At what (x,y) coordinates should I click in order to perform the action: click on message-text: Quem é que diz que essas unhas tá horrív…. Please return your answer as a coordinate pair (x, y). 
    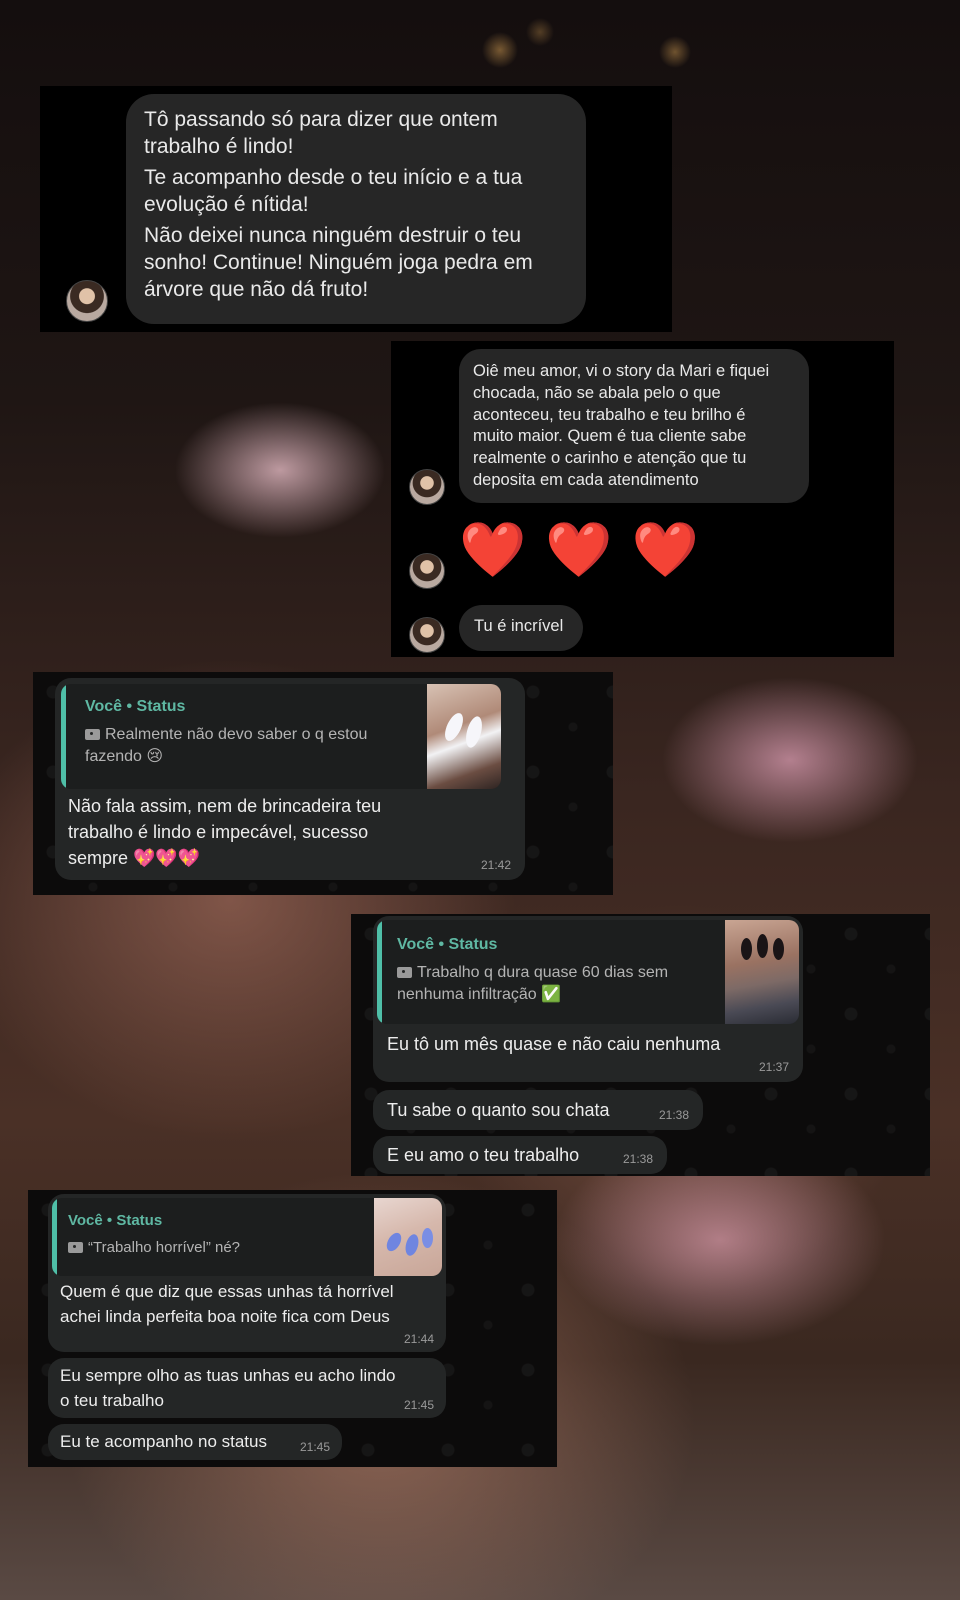
    Looking at the image, I should click on (227, 1304).